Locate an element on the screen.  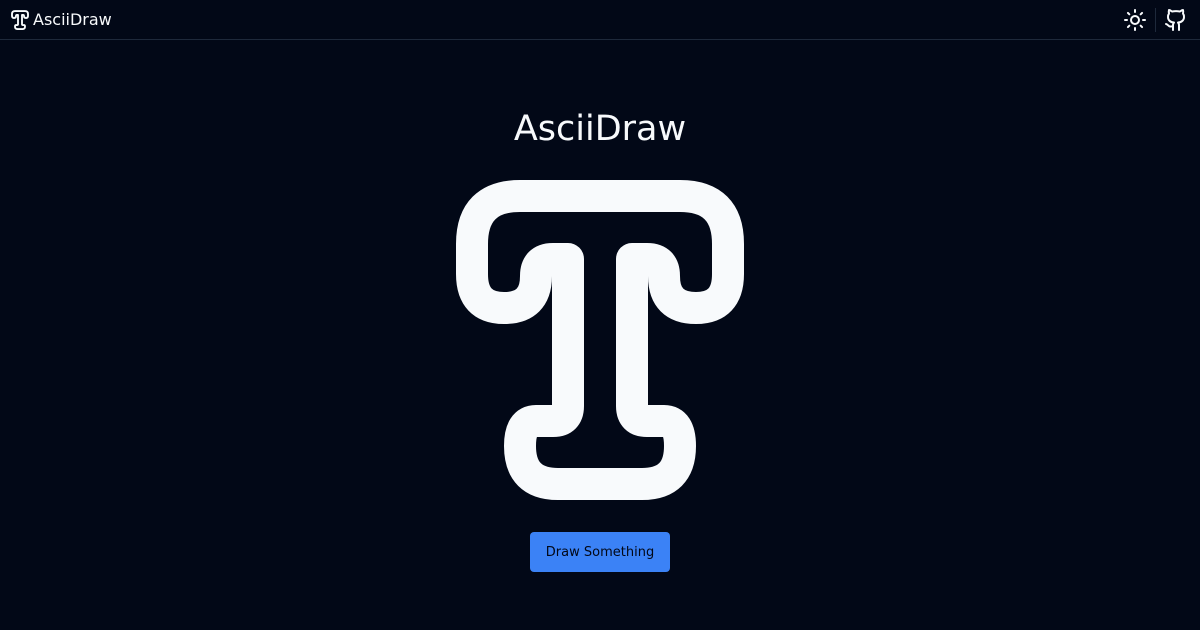
brand-home-link: AsciiDraw is located at coordinates (60, 20).